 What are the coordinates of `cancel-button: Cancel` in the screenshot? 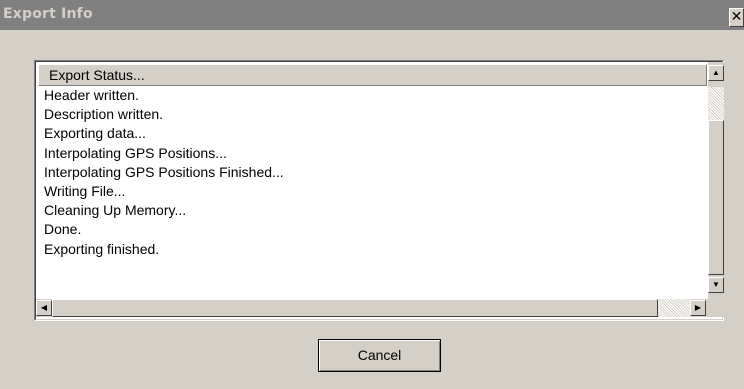 It's located at (379, 355).